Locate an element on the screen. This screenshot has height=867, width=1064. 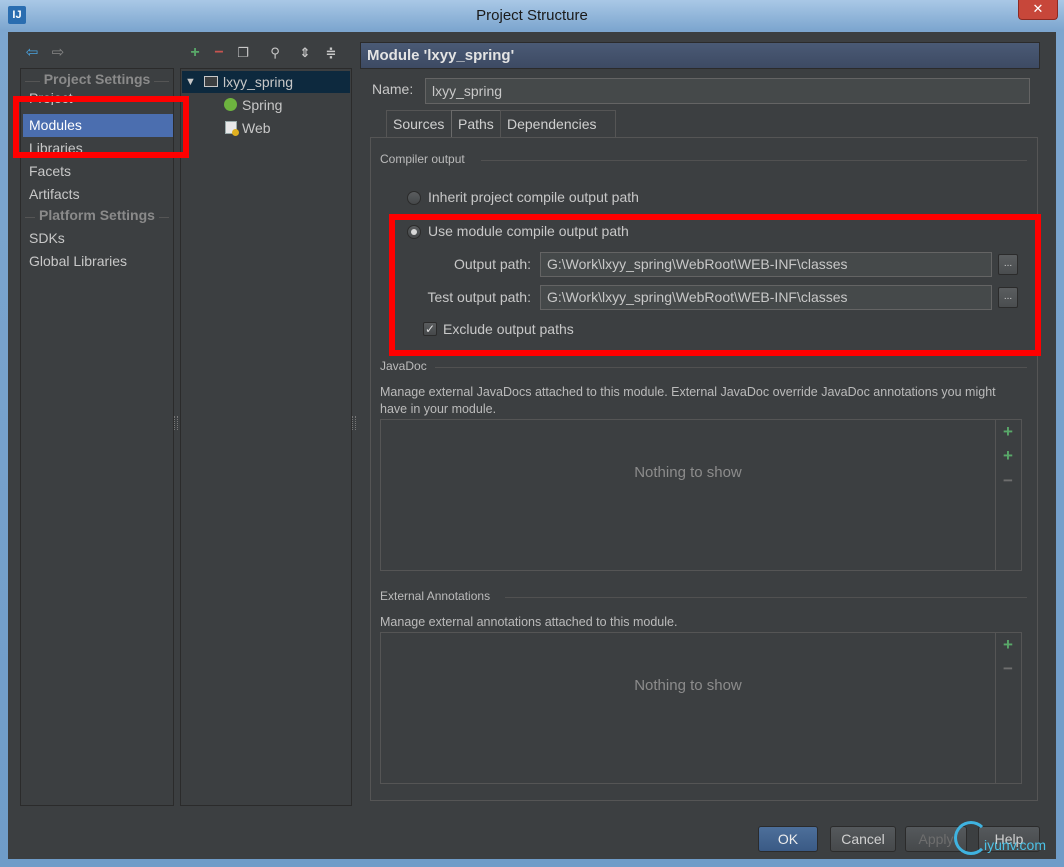
tree-node-label: Web is located at coordinates (256, 128).